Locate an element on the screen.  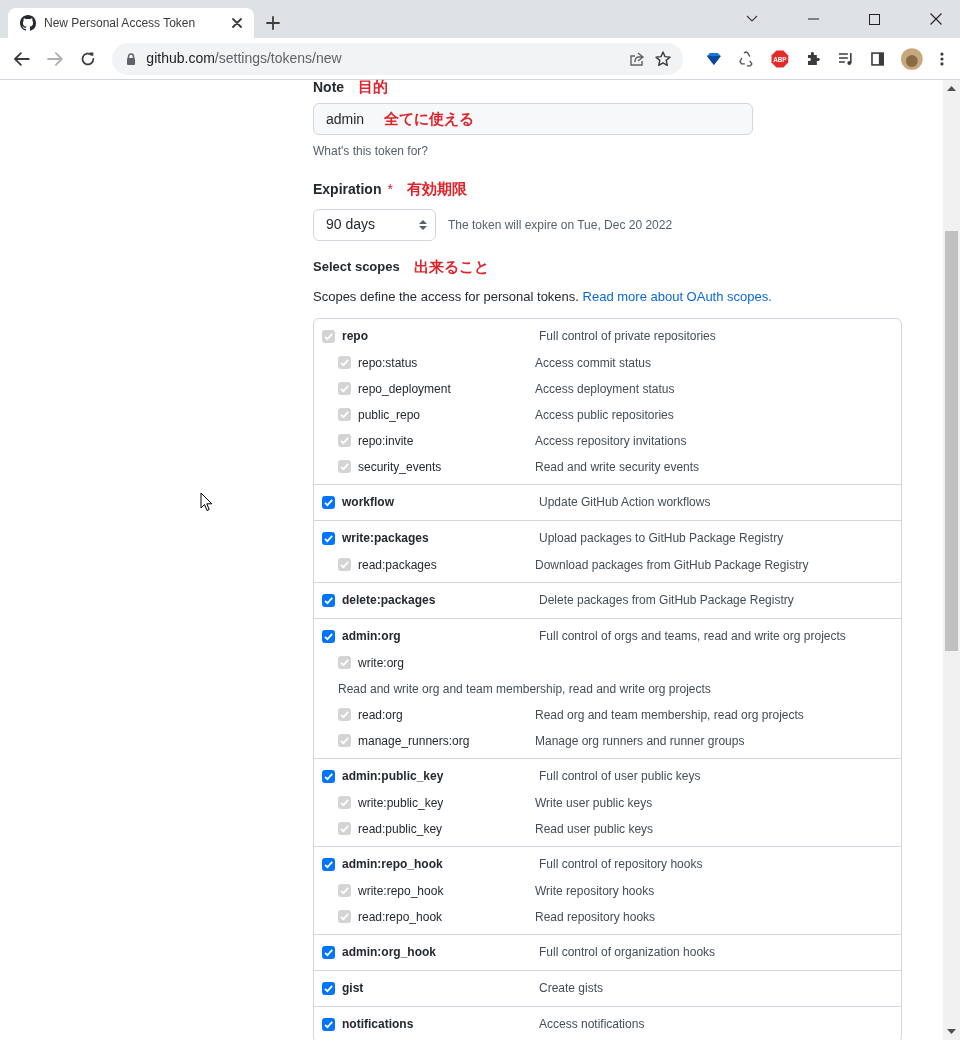
scope-description: Upload packages to GitHub Package Registry is located at coordinates (661, 538).